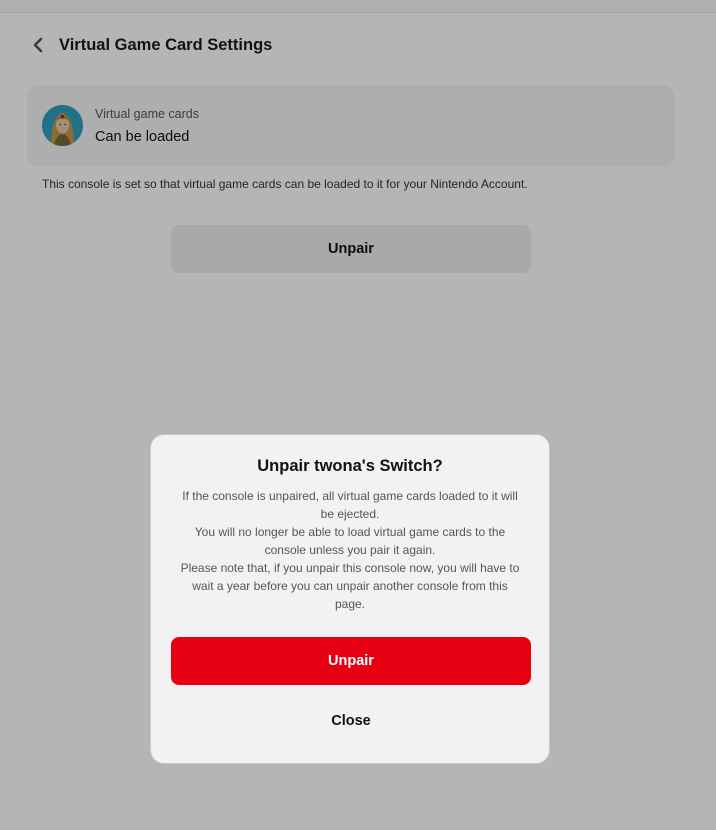 The width and height of the screenshot is (716, 830). Describe the element at coordinates (351, 661) in the screenshot. I see `confirm-unpair-button: Unpair` at that location.